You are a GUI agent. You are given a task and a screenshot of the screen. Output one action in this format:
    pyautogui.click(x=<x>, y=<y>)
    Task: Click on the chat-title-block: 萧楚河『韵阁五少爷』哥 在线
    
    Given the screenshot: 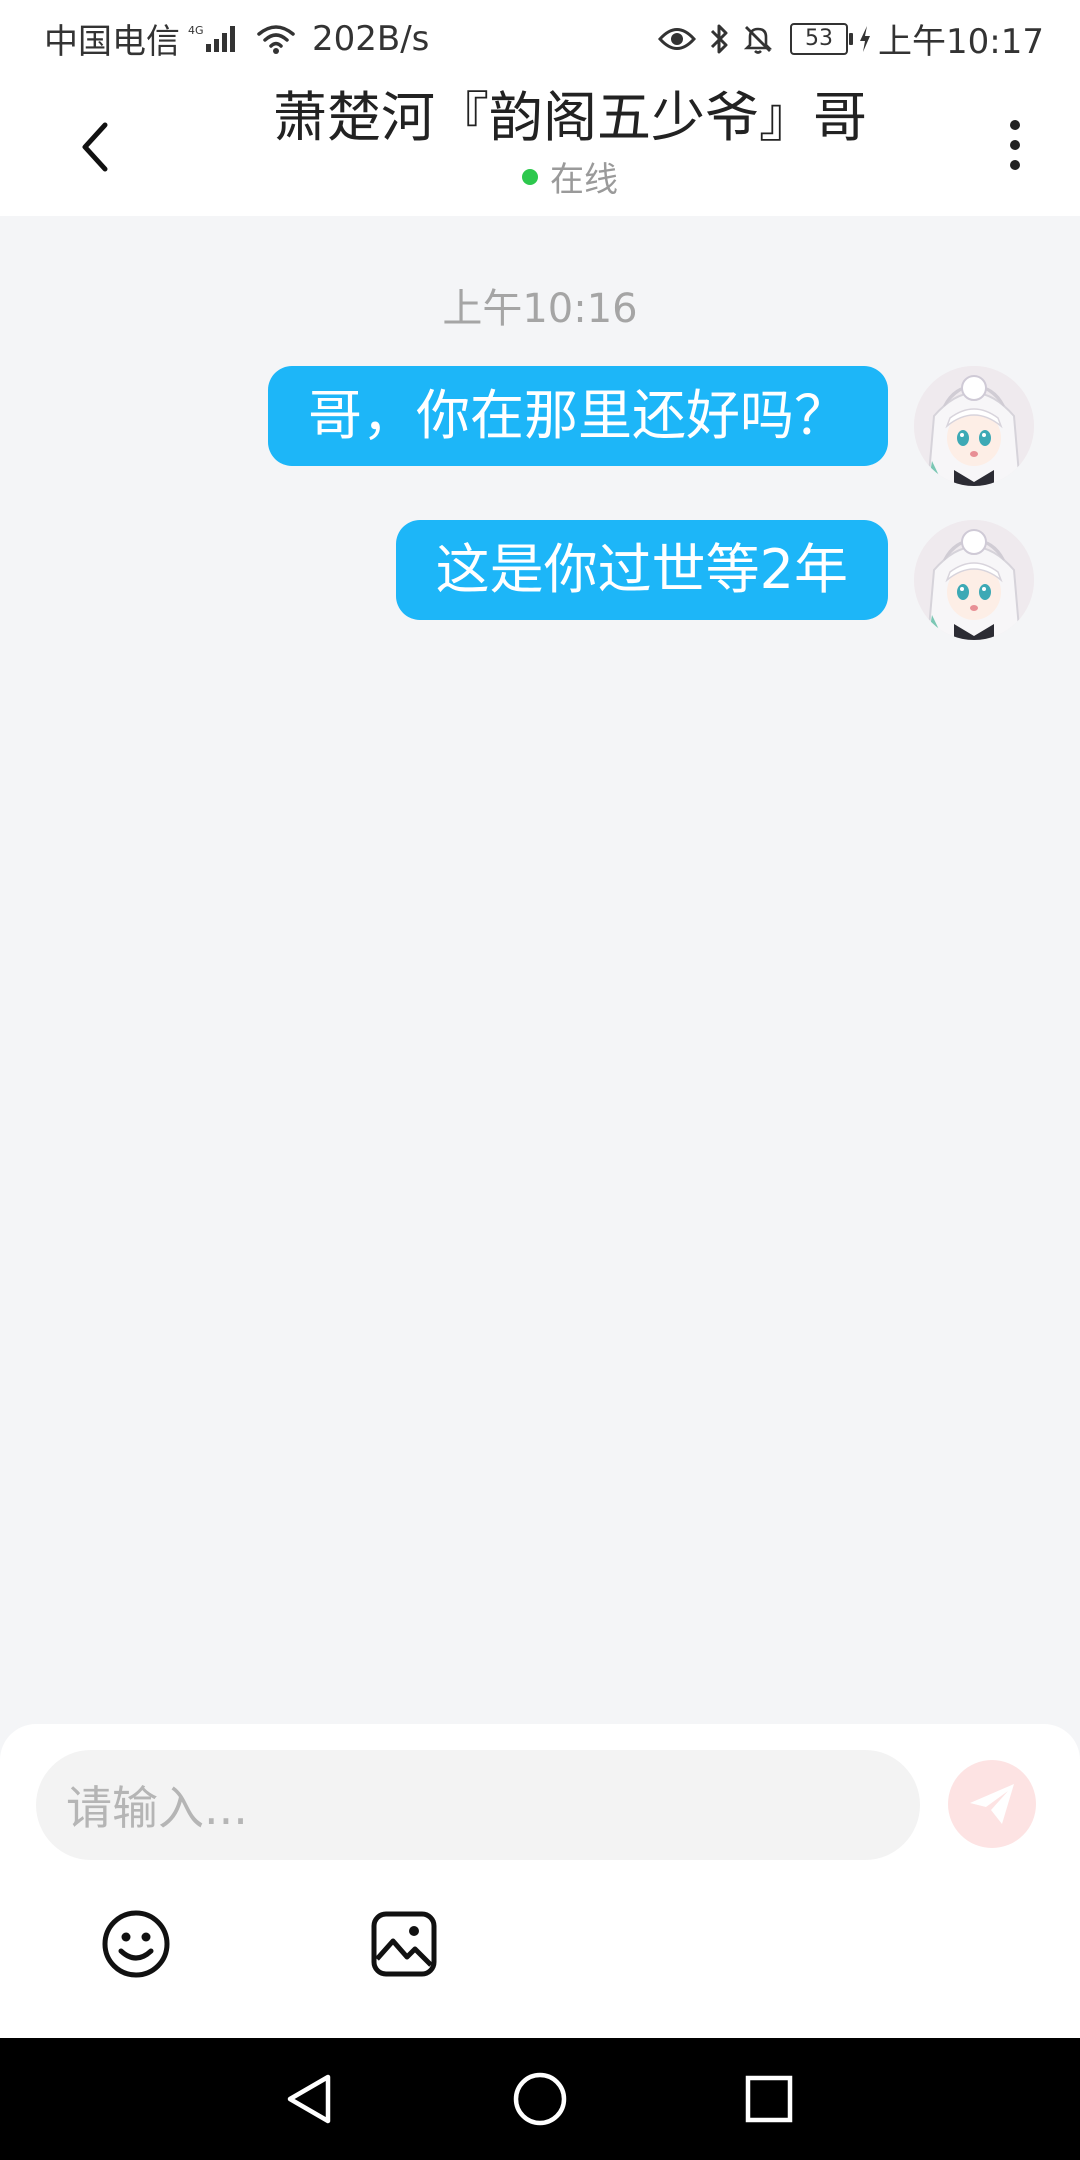 What is the action you would take?
    pyautogui.click(x=570, y=140)
    